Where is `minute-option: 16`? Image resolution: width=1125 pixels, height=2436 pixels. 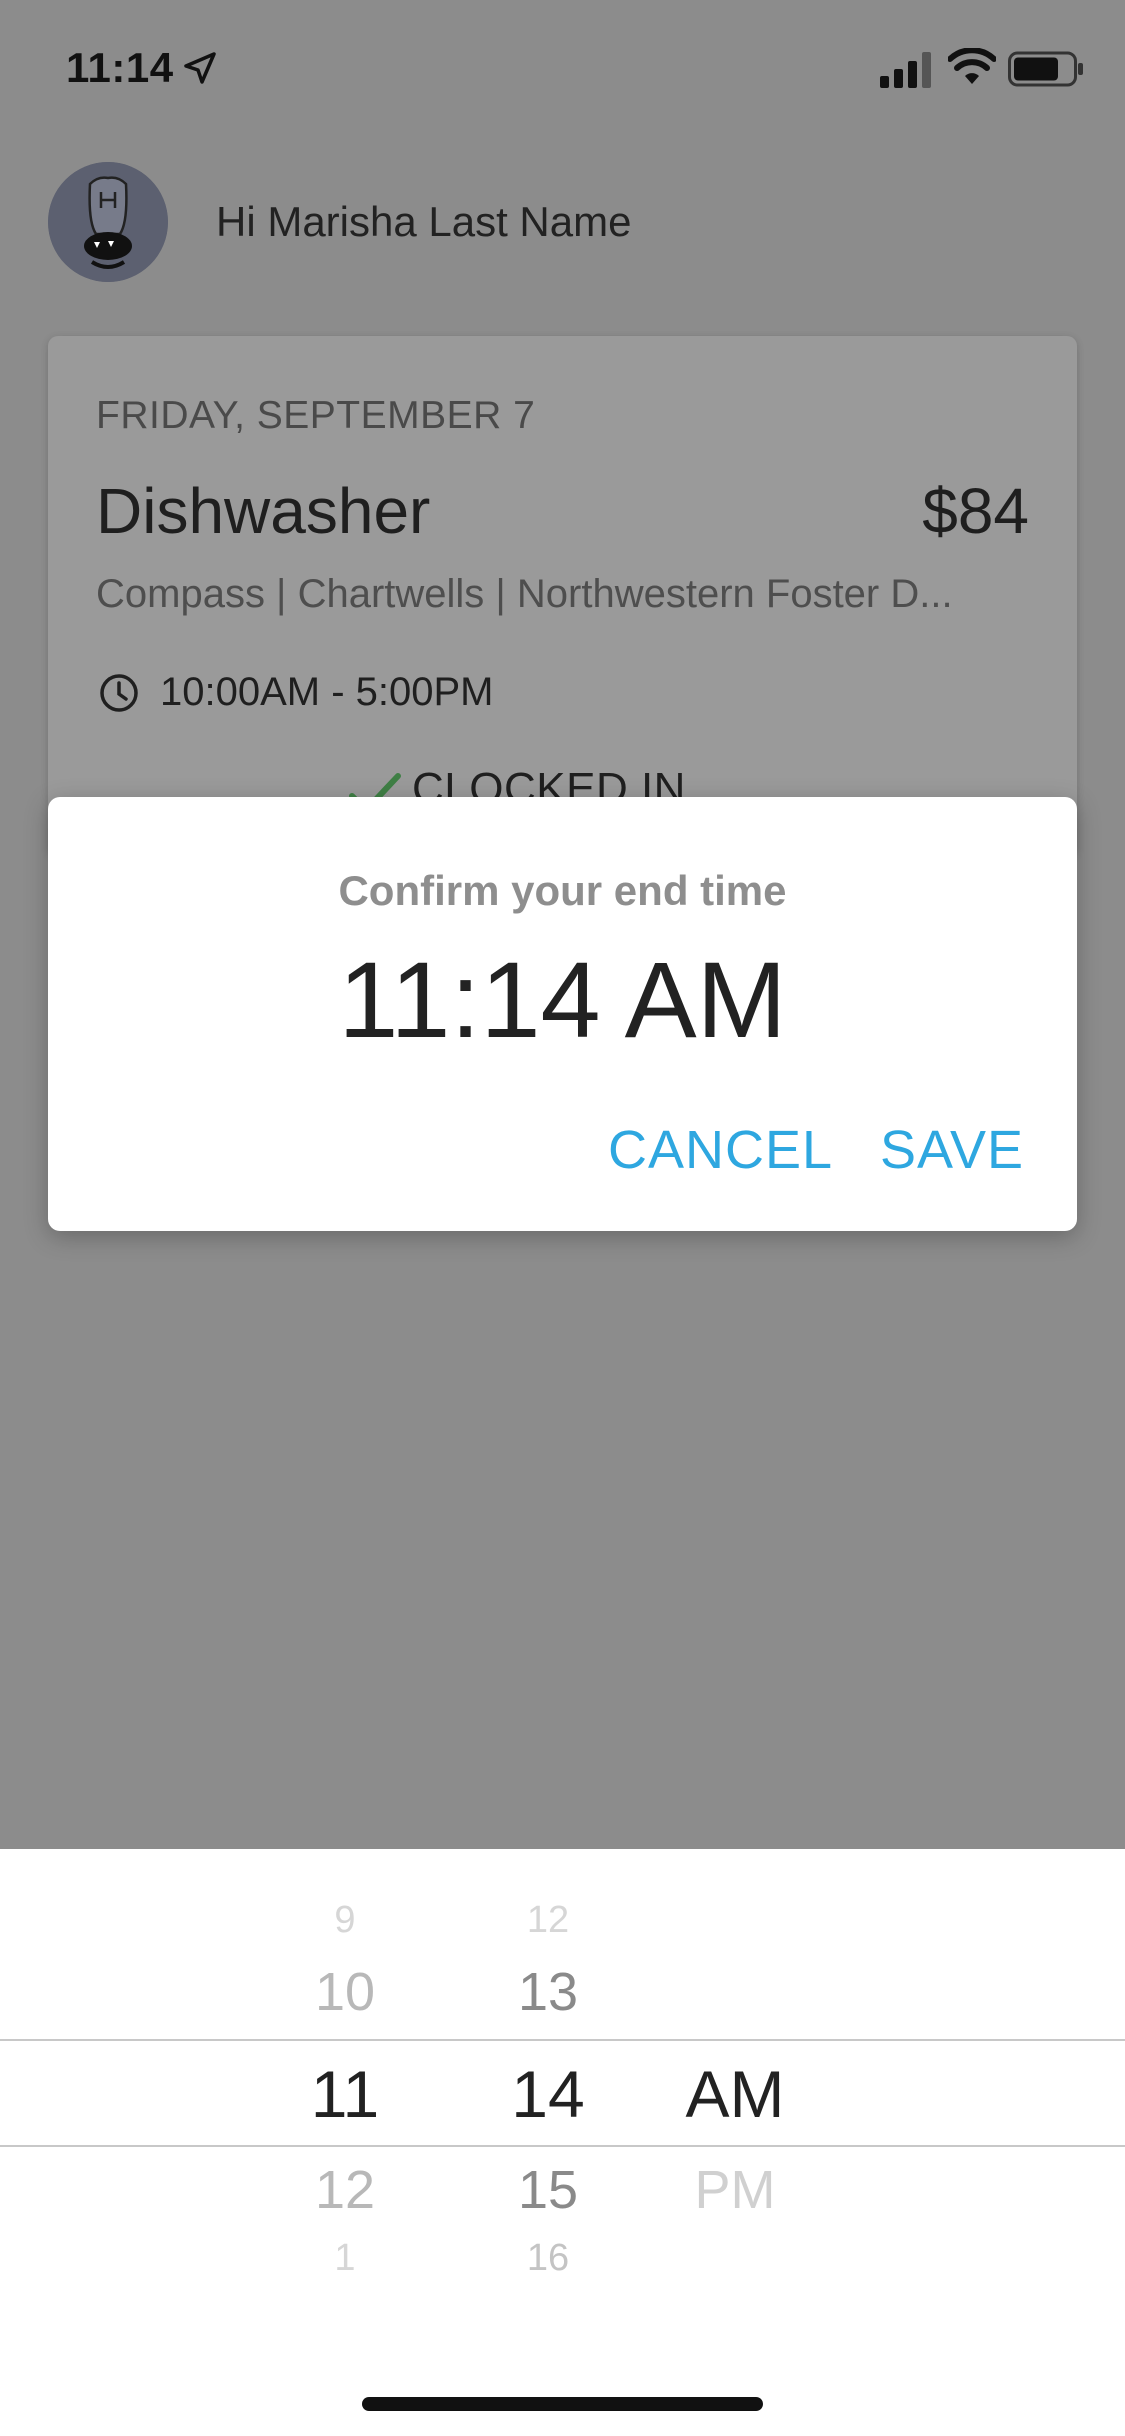
minute-option: 16 is located at coordinates (548, 2258).